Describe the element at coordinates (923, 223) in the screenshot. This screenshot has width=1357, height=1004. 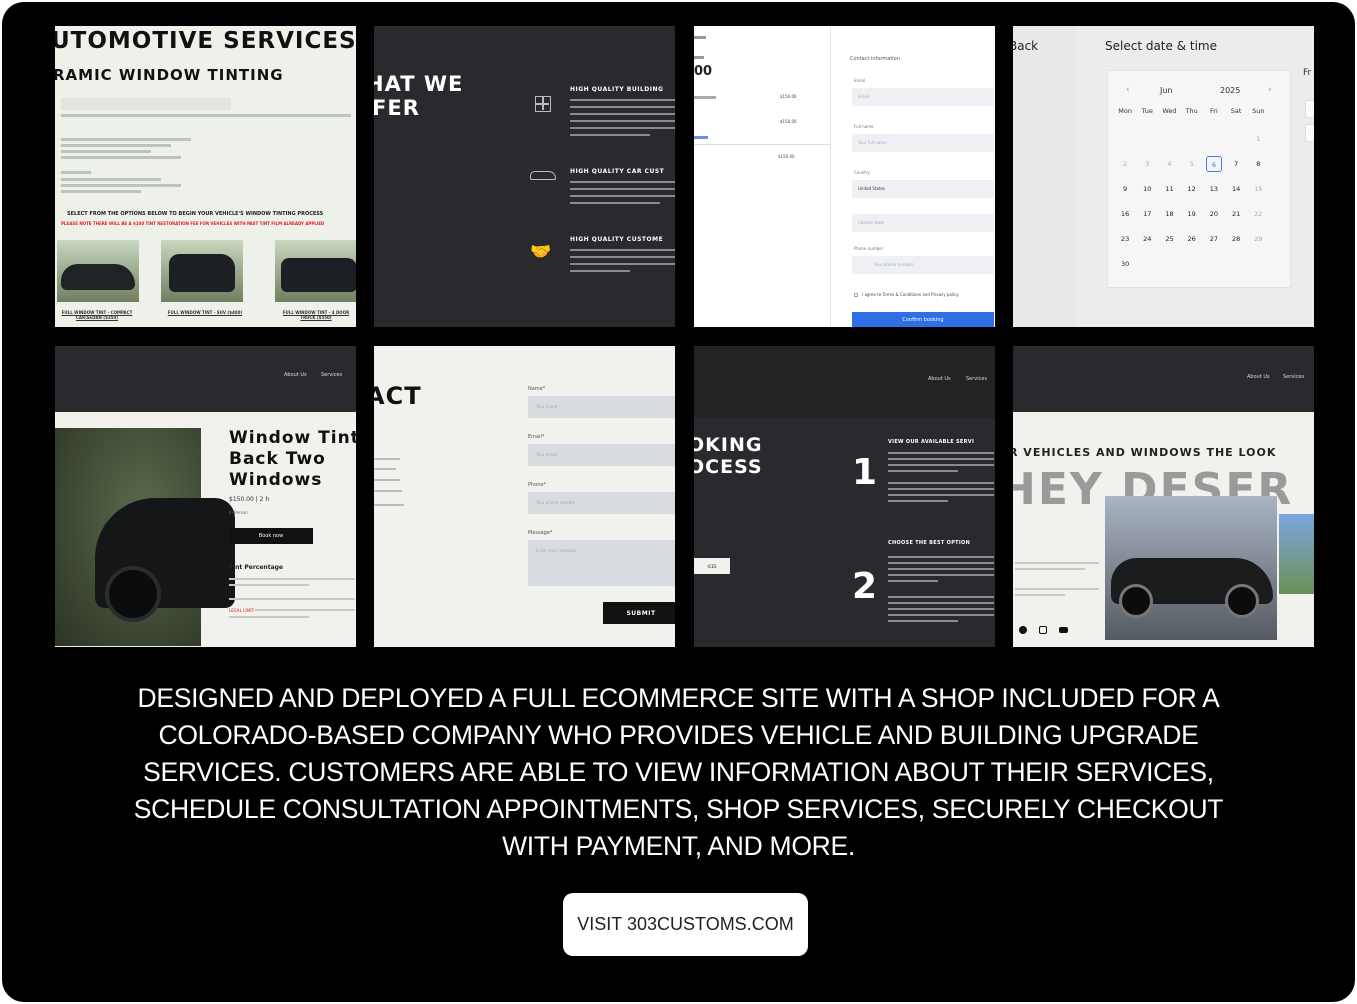
I see `state-select: Choose state` at that location.